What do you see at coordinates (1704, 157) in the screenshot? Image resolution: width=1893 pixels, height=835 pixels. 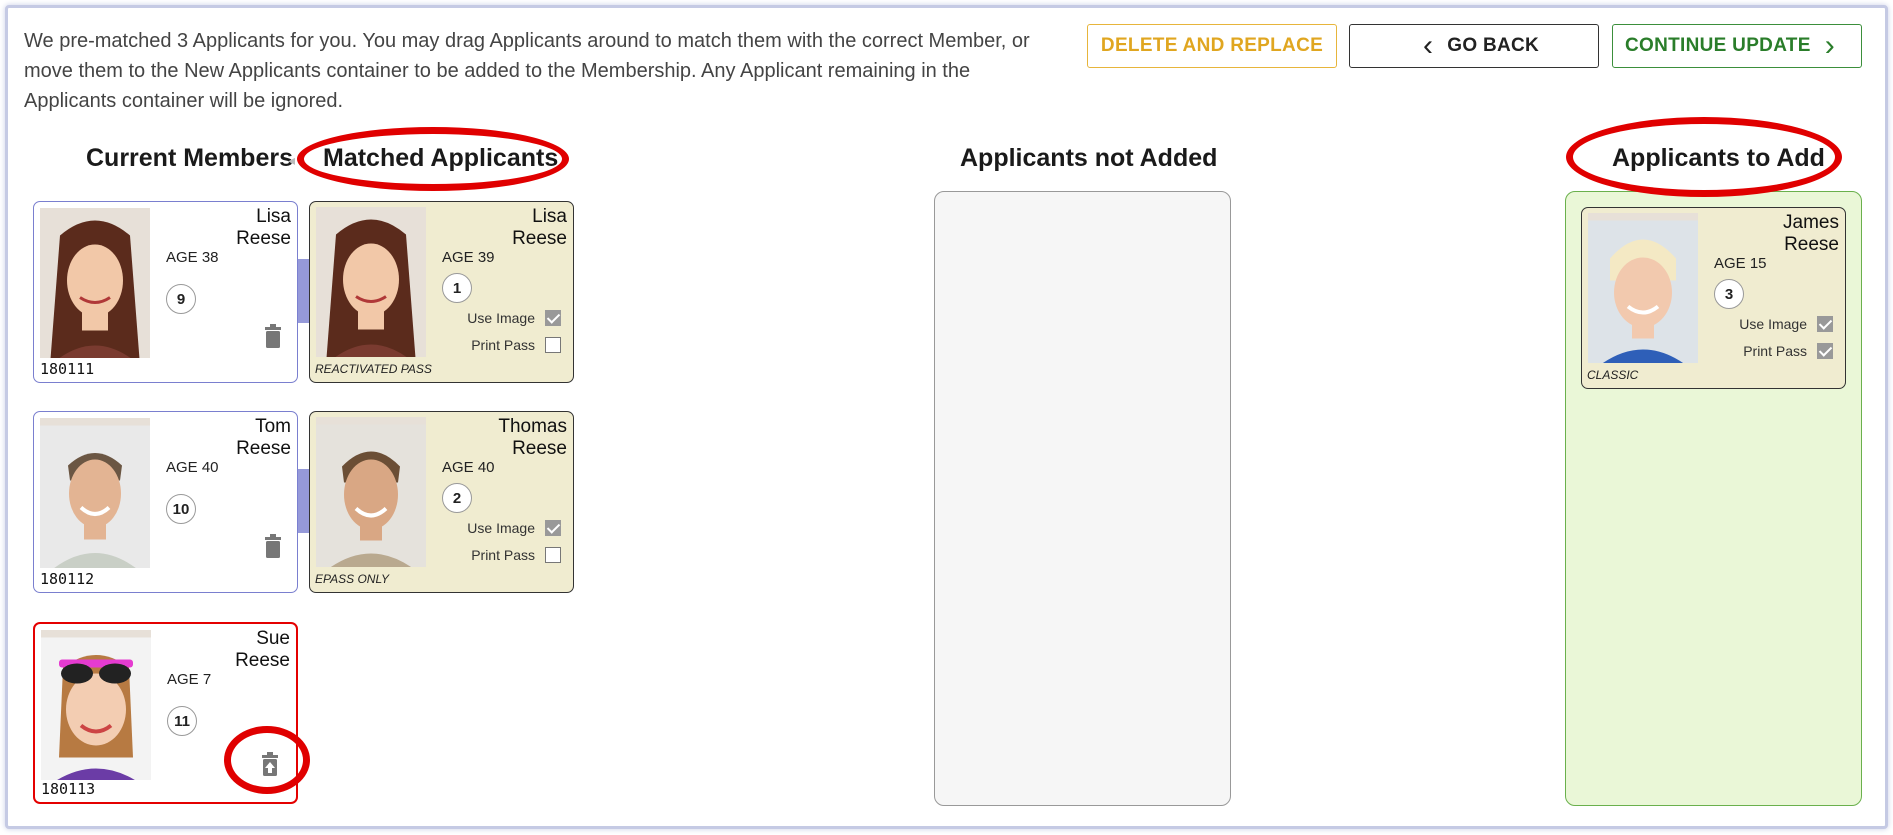 I see `highlight-ring-applicants-to-add` at bounding box center [1704, 157].